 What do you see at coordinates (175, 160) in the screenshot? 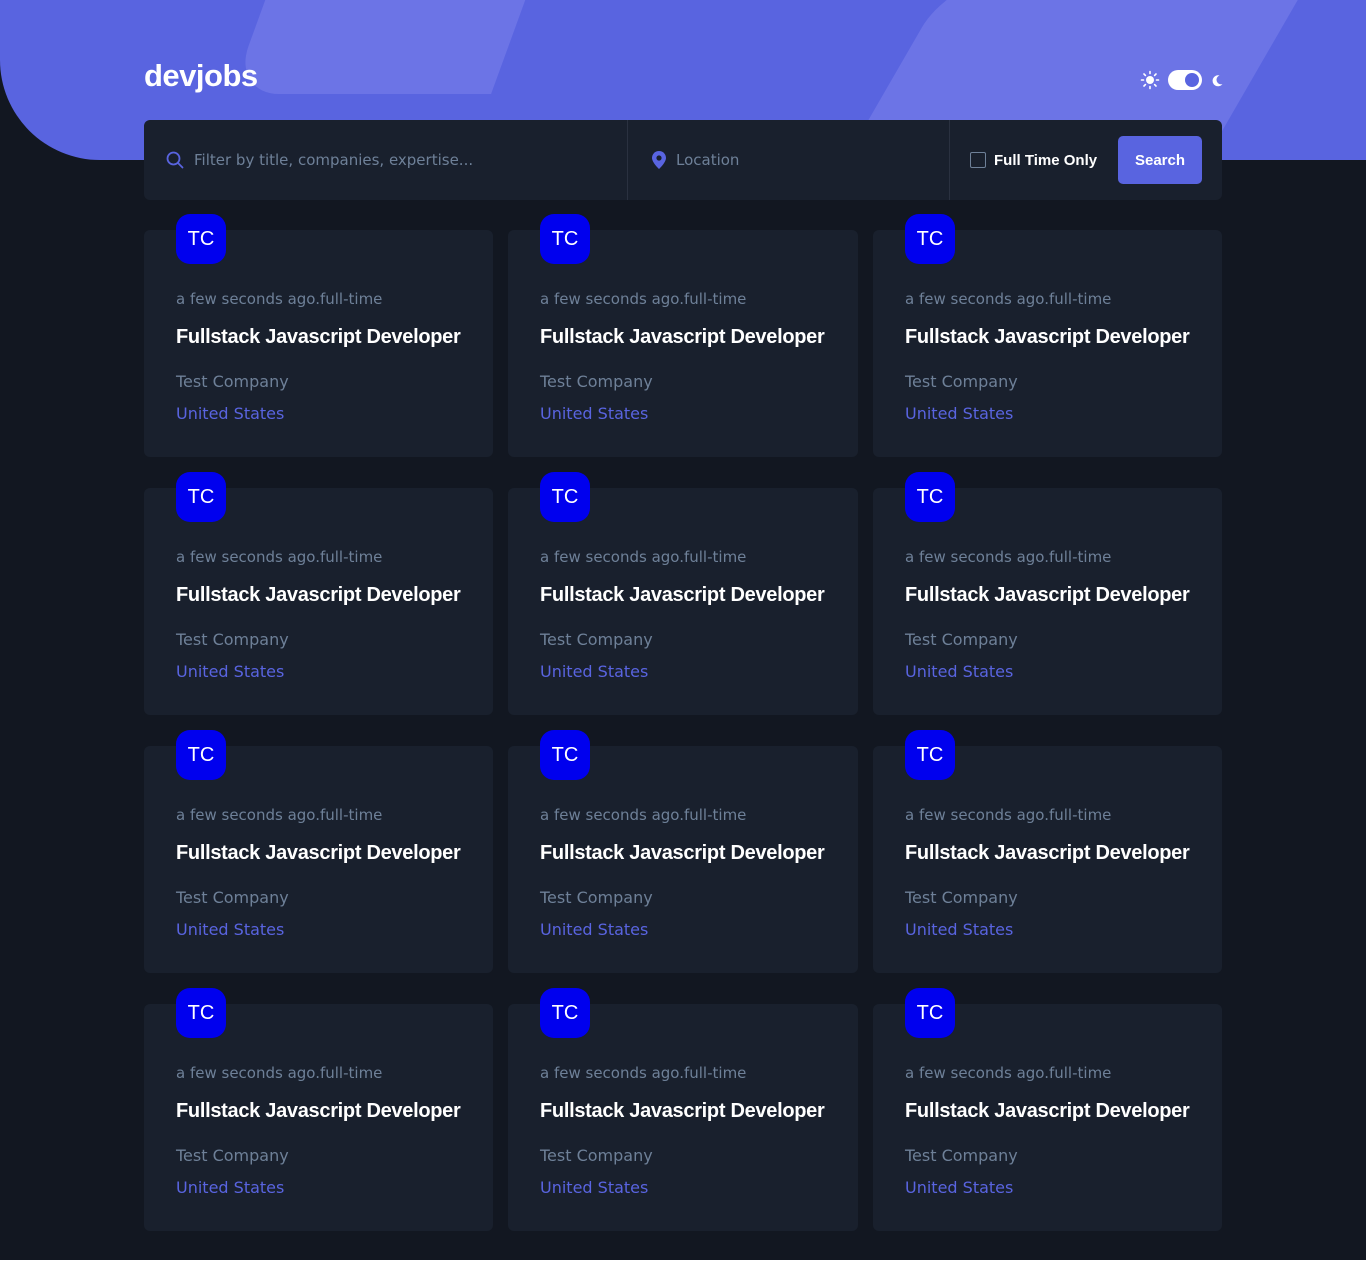
I see `search-icon` at bounding box center [175, 160].